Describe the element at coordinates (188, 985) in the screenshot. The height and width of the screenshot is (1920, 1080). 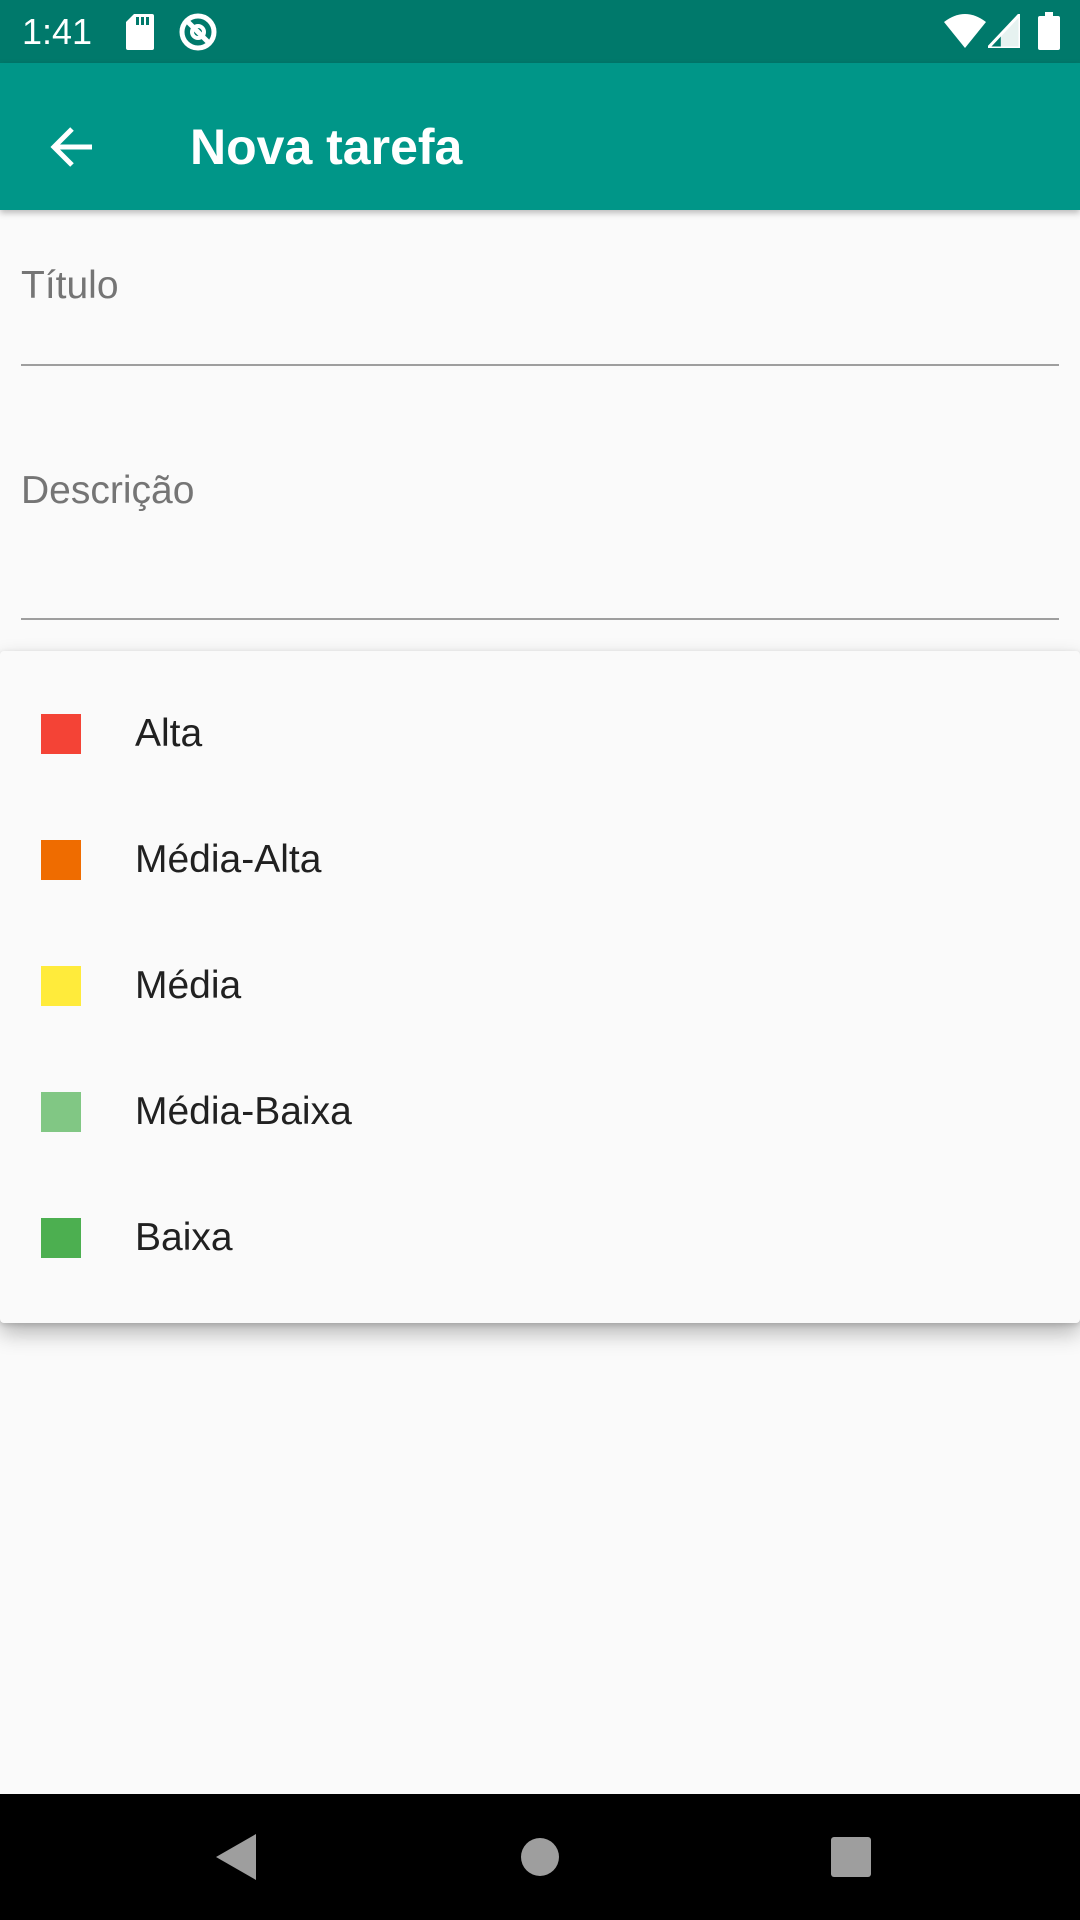
I see `priority-option-label: Média` at that location.